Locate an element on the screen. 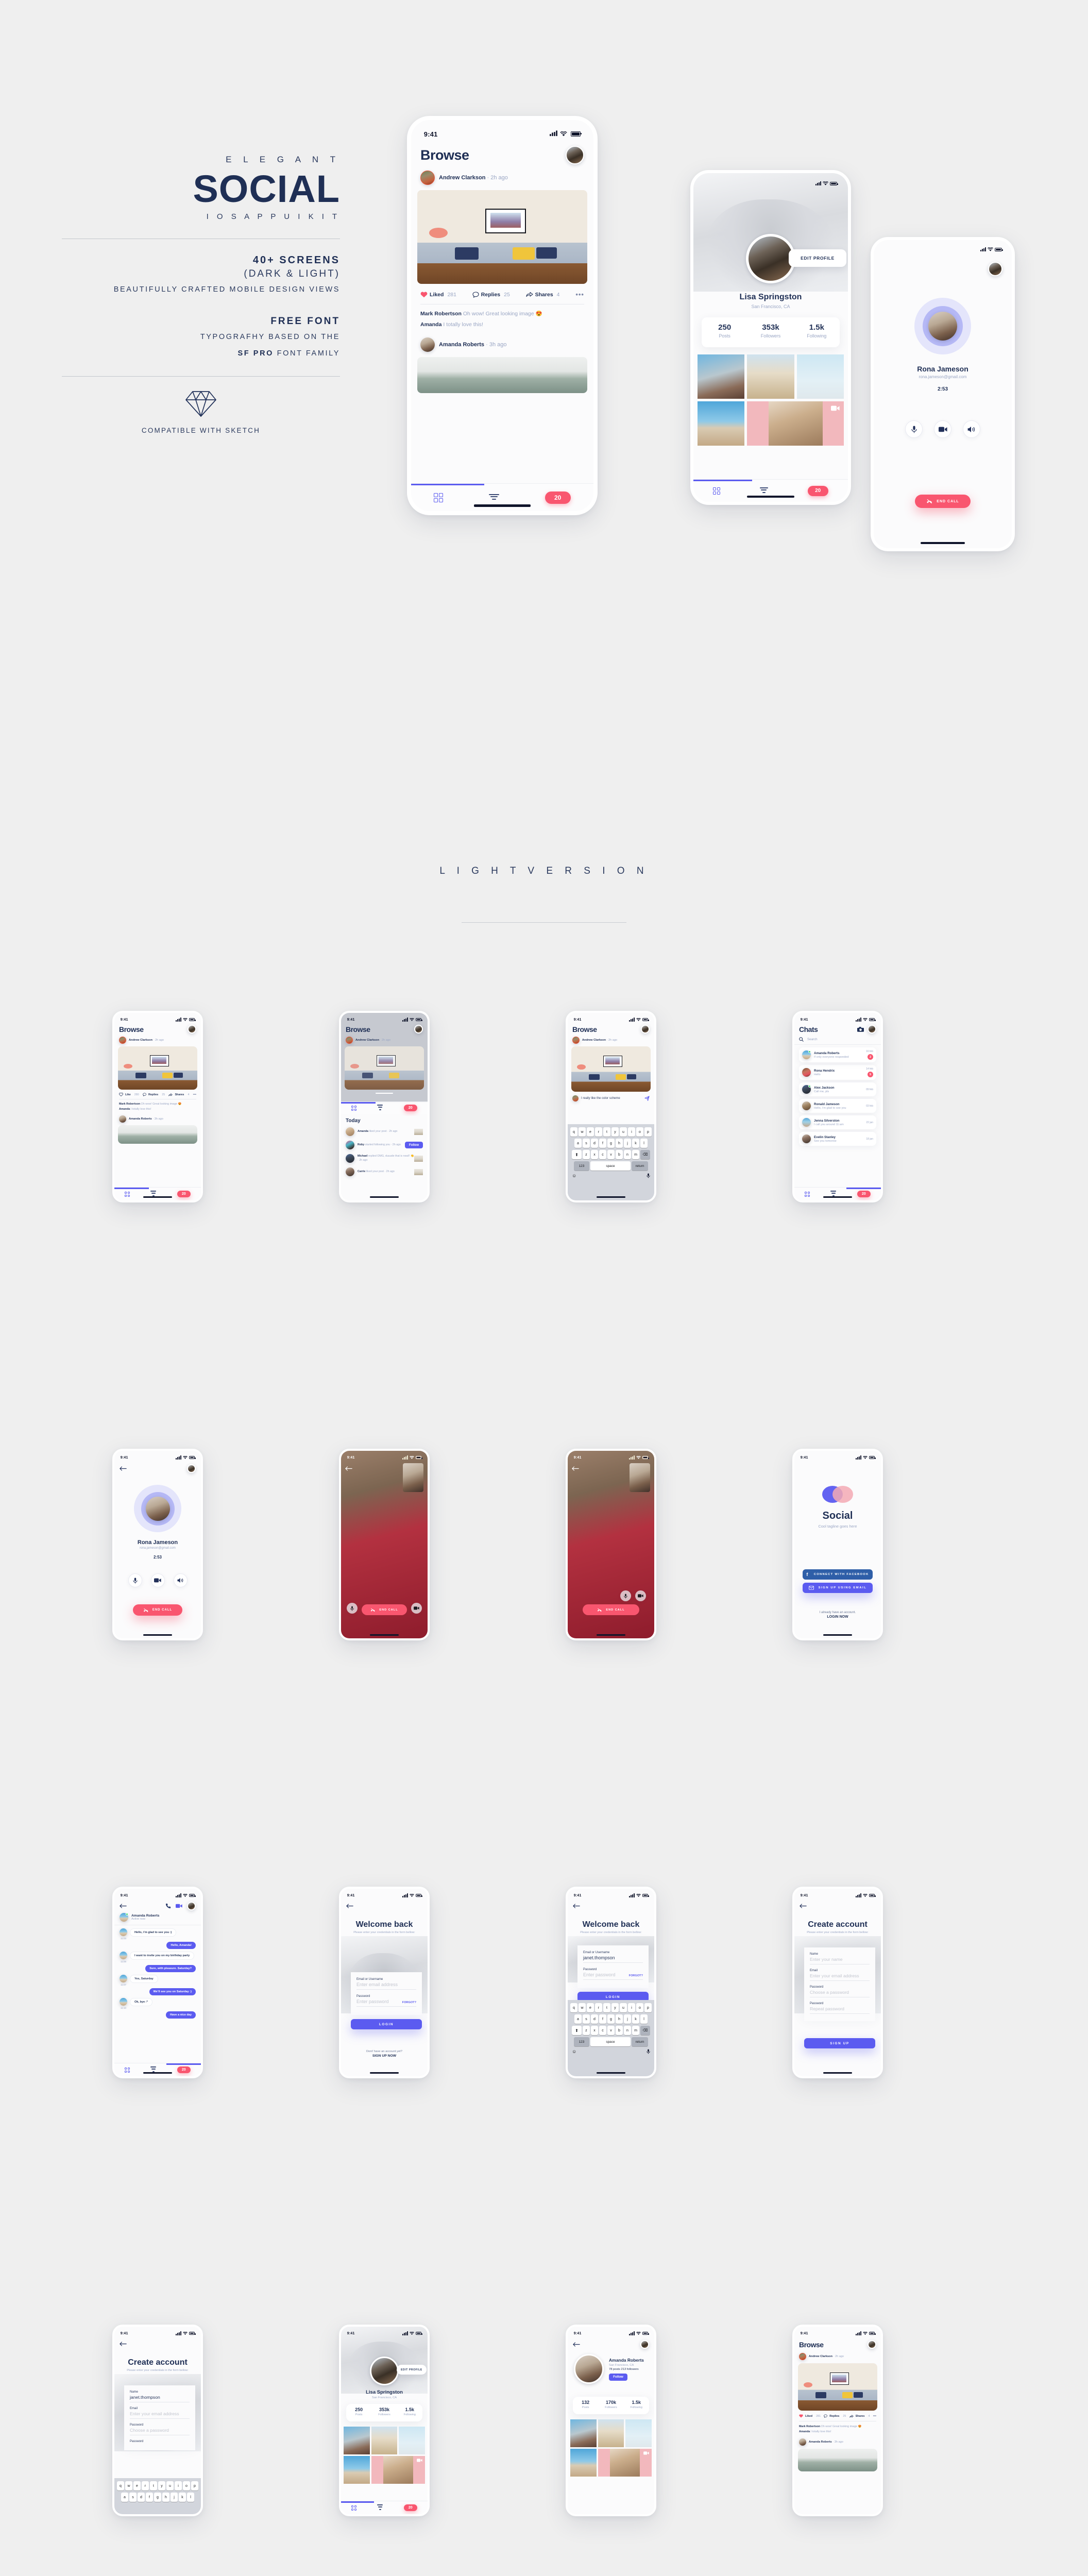 The height and width of the screenshot is (2576, 1088). key-v: v is located at coordinates (611, 1154).